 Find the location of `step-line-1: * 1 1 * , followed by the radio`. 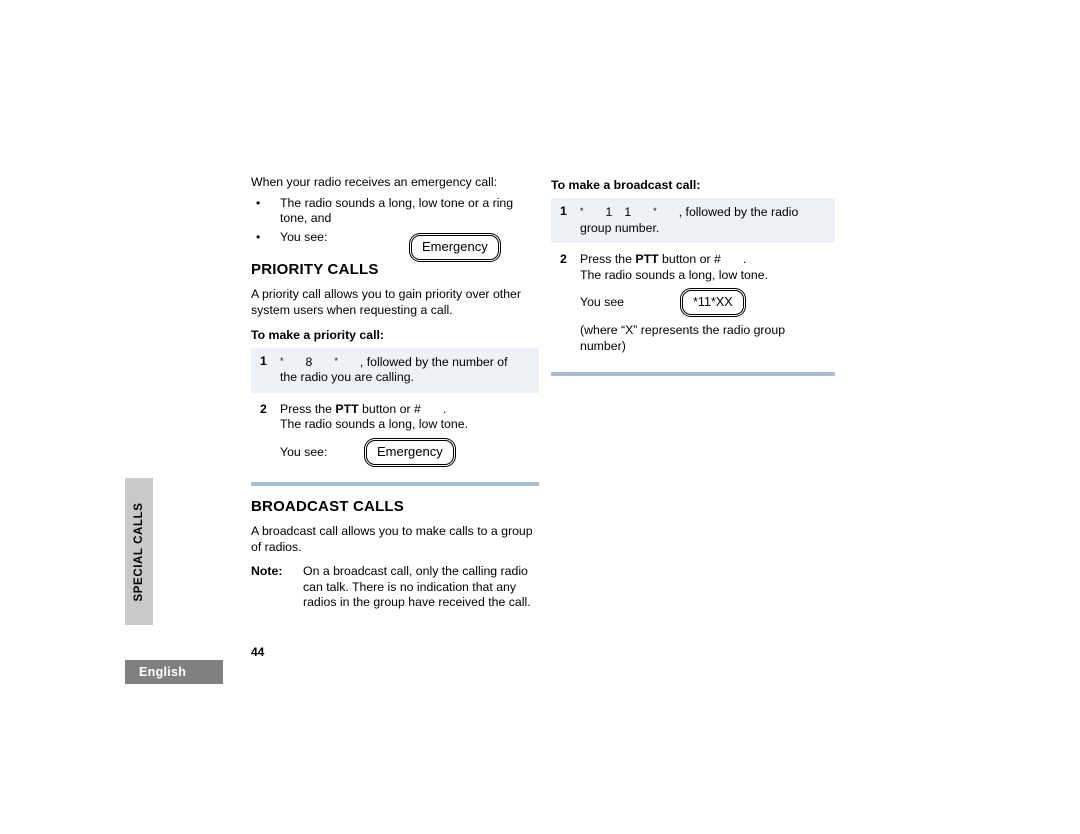

step-line-1: * 1 1 * , followed by the radio is located at coordinates (705, 212).